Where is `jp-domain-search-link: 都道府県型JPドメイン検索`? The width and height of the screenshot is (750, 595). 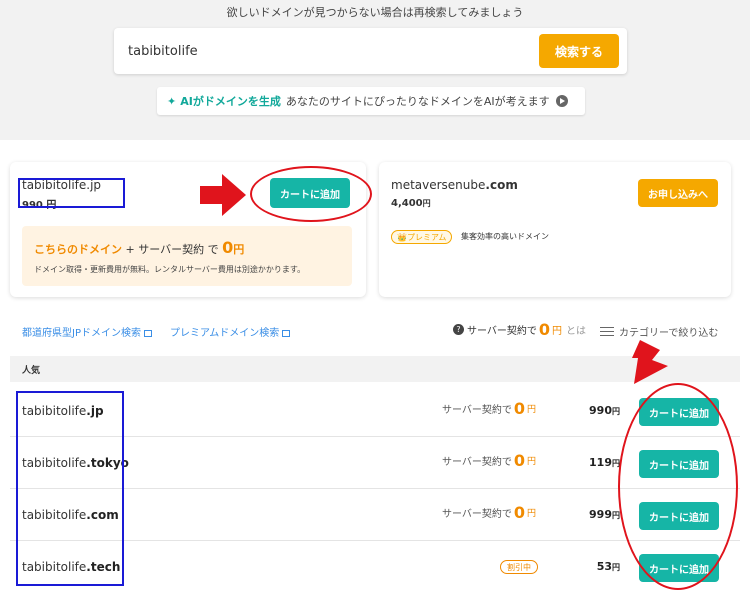
jp-domain-search-link: 都道府県型JPドメイン検索 is located at coordinates (87, 331).